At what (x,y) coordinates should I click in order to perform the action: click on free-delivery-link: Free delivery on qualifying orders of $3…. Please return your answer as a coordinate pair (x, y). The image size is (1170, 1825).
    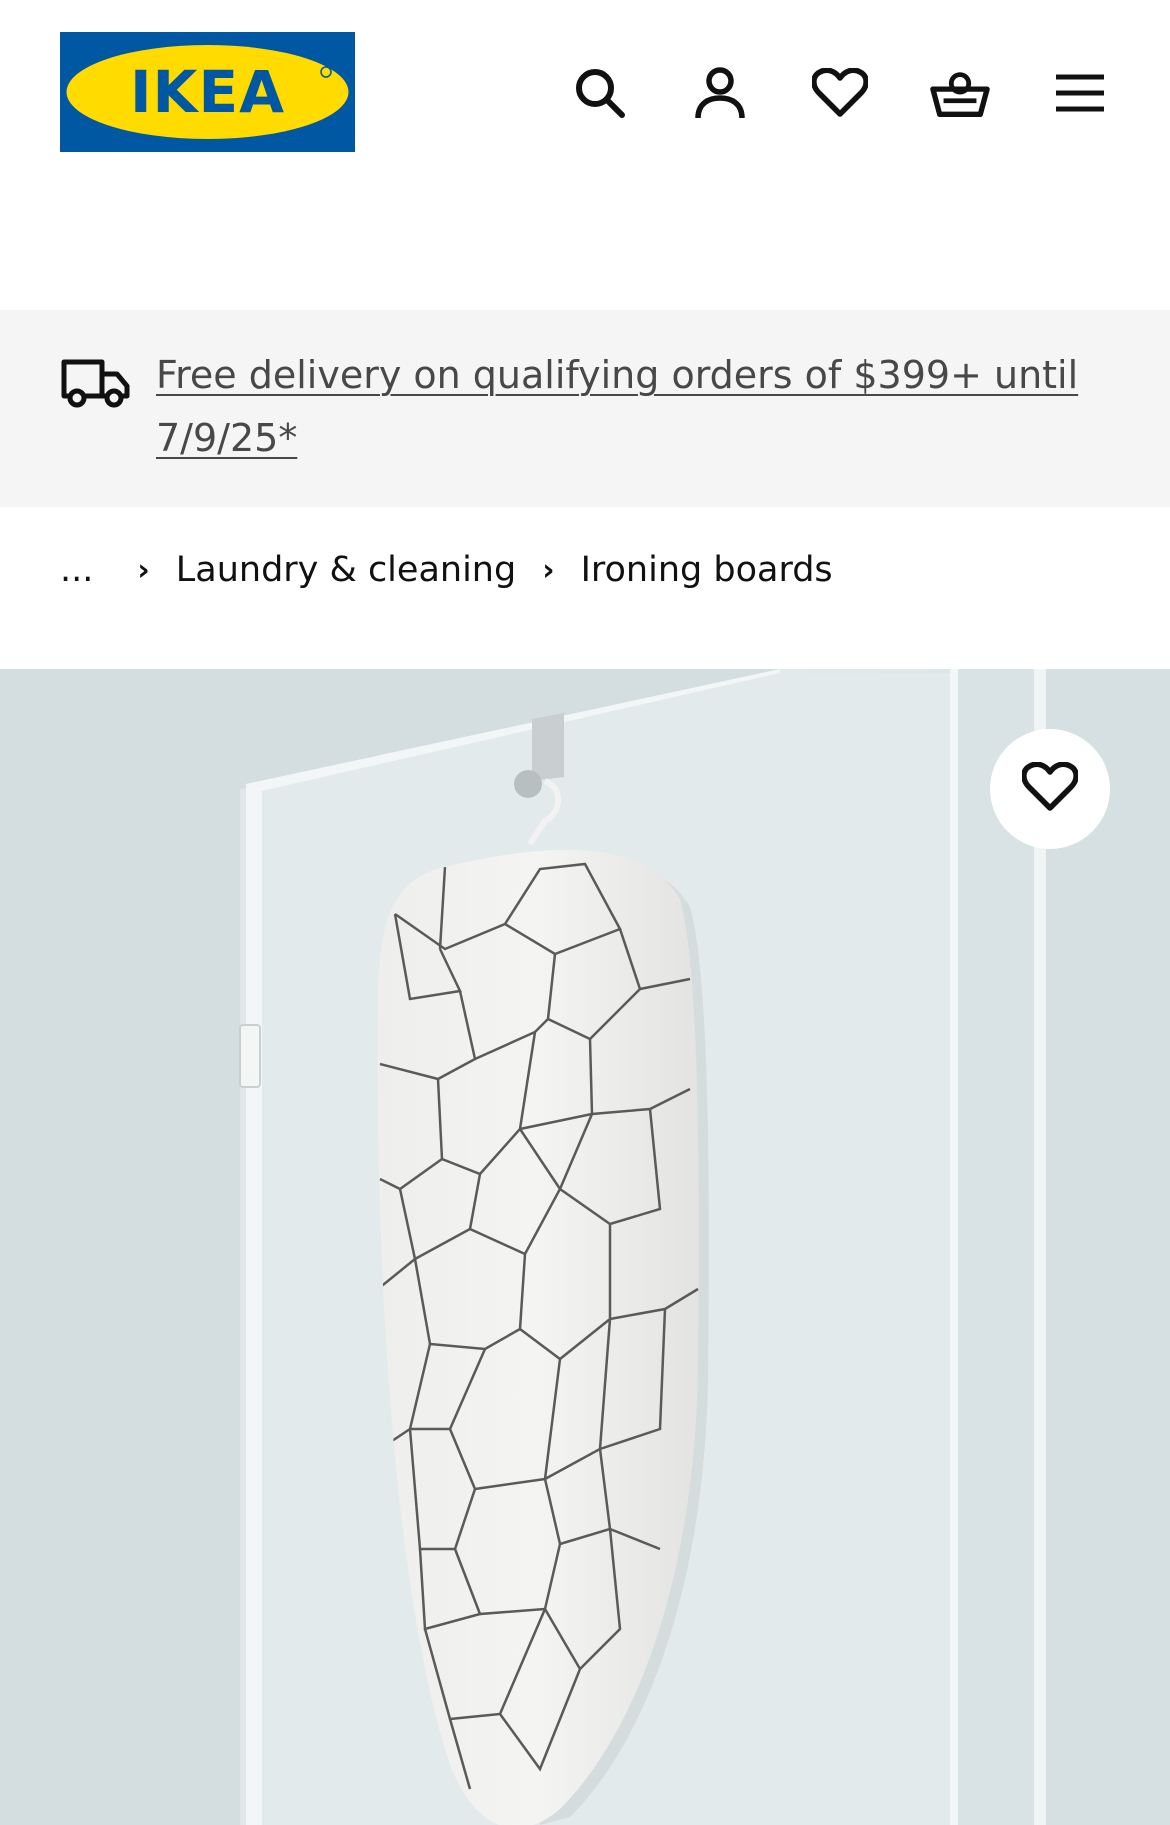
    Looking at the image, I should click on (636, 407).